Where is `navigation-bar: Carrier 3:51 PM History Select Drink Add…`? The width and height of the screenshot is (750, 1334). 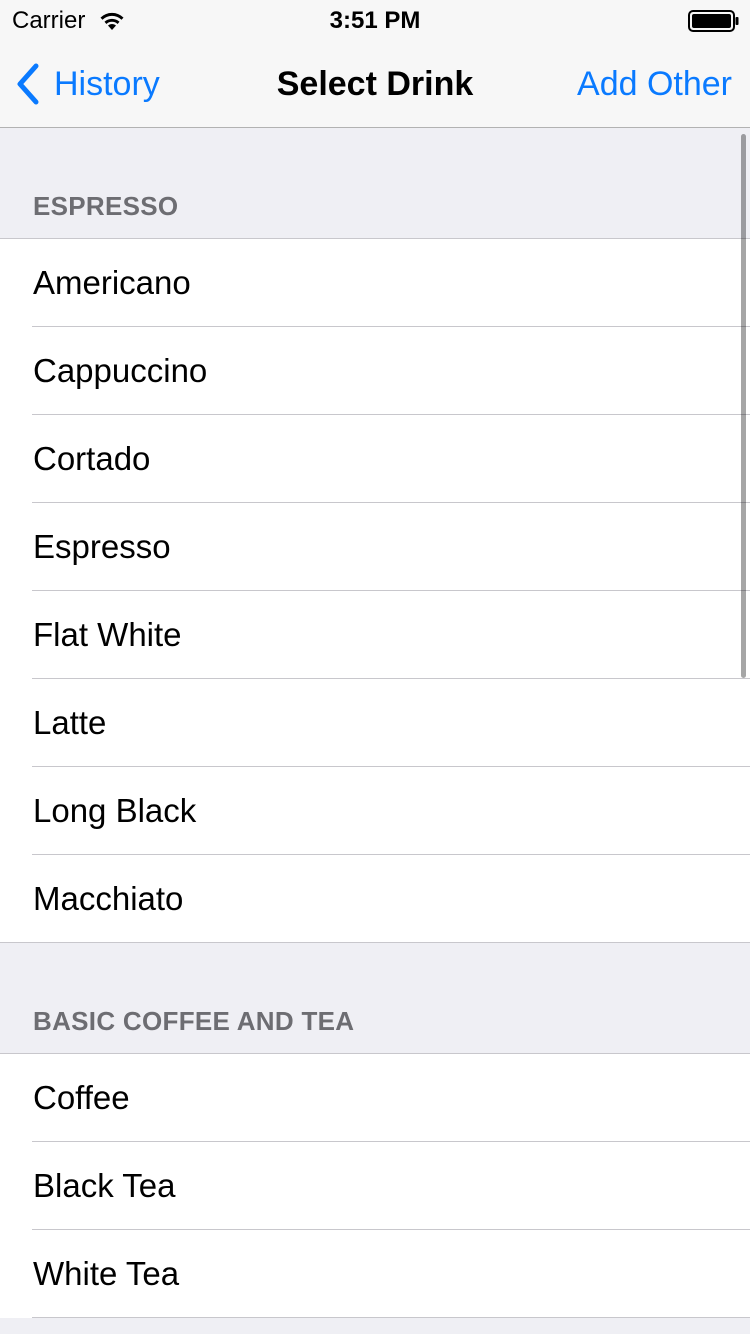
navigation-bar: Carrier 3:51 PM History Select Drink Add… is located at coordinates (375, 64).